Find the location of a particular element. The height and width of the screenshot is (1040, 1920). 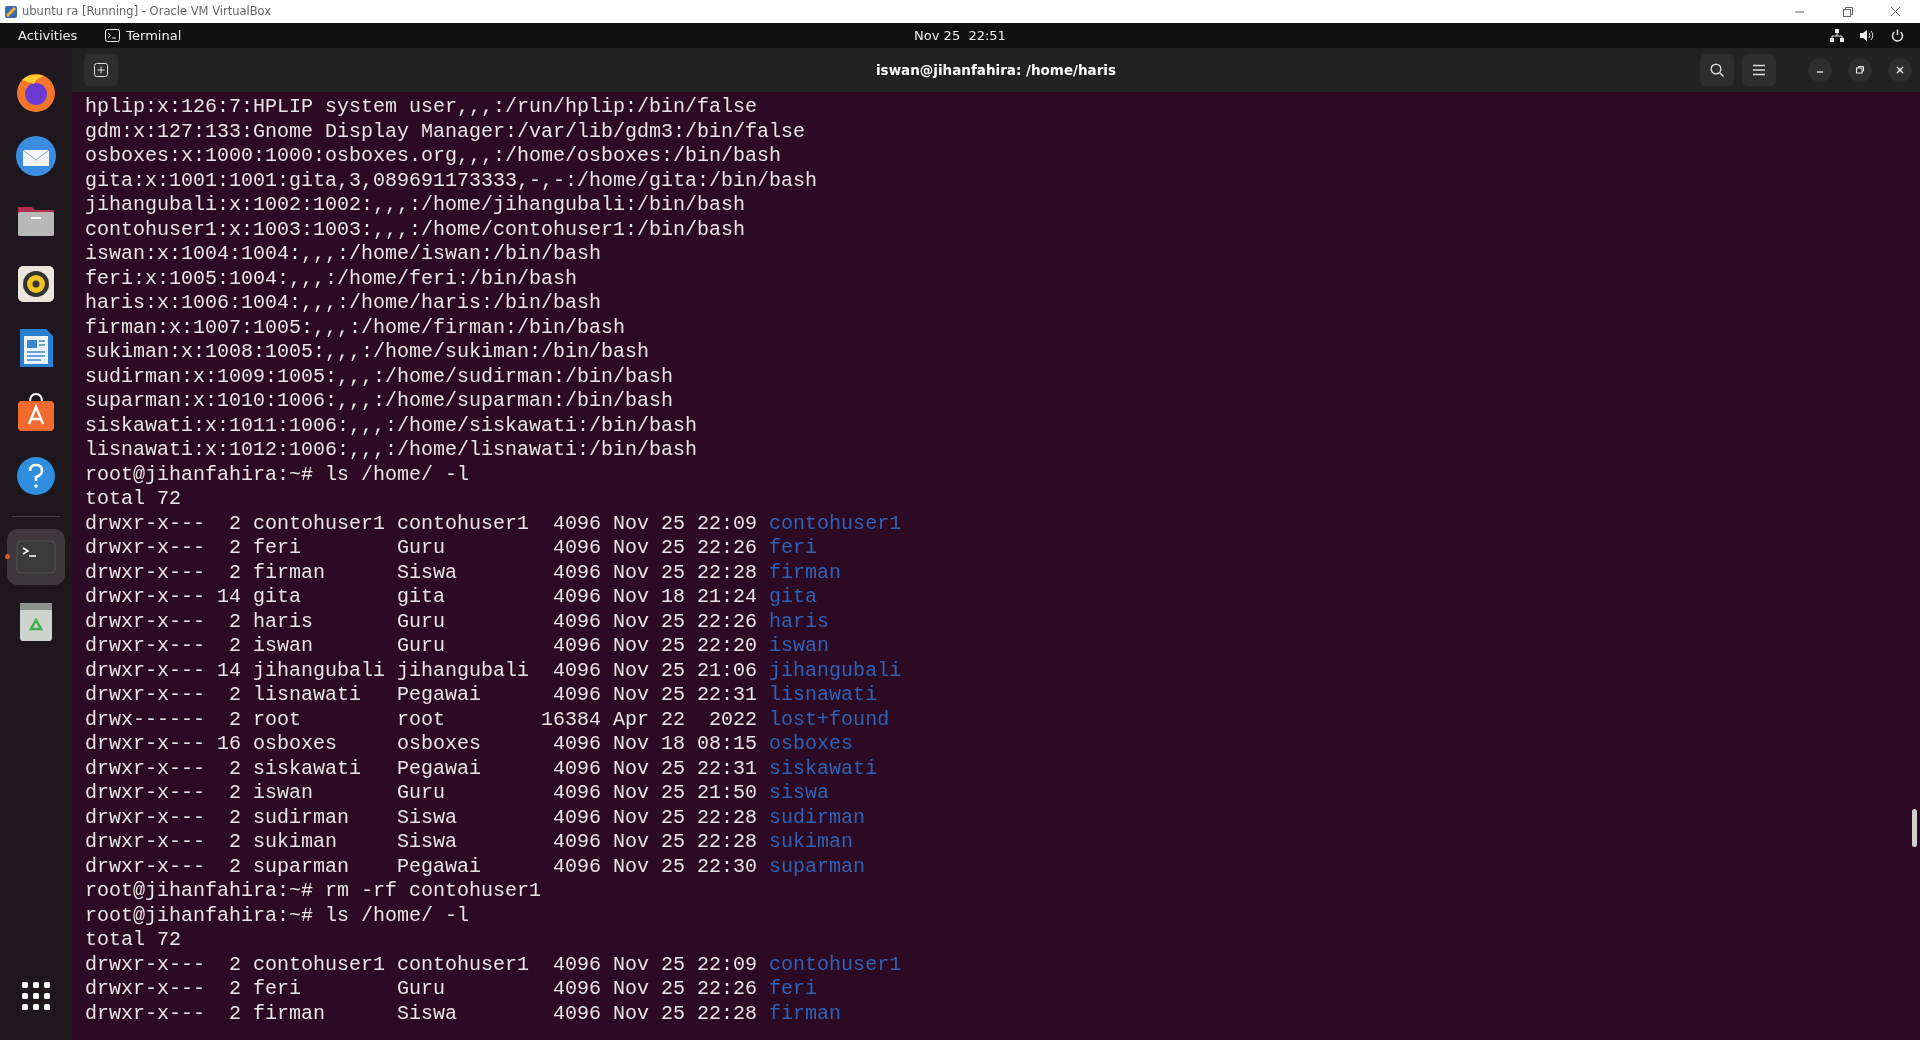

menu-button is located at coordinates (1759, 70).